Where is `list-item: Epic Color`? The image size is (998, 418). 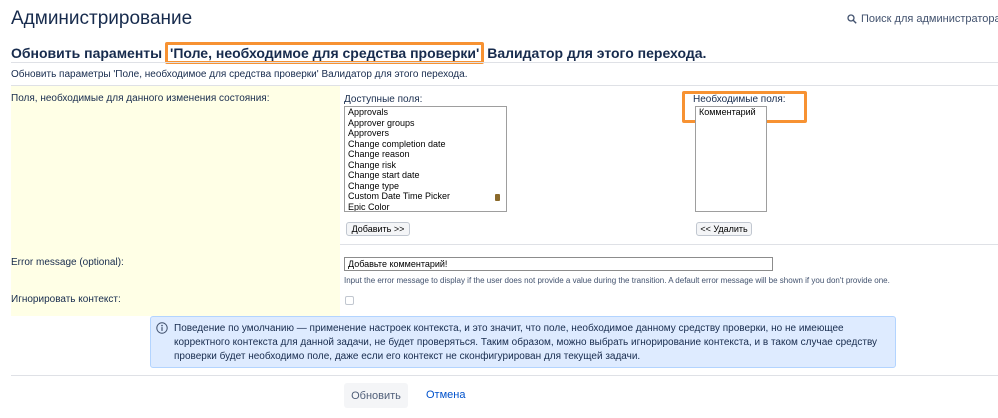
list-item: Epic Color is located at coordinates (425, 207).